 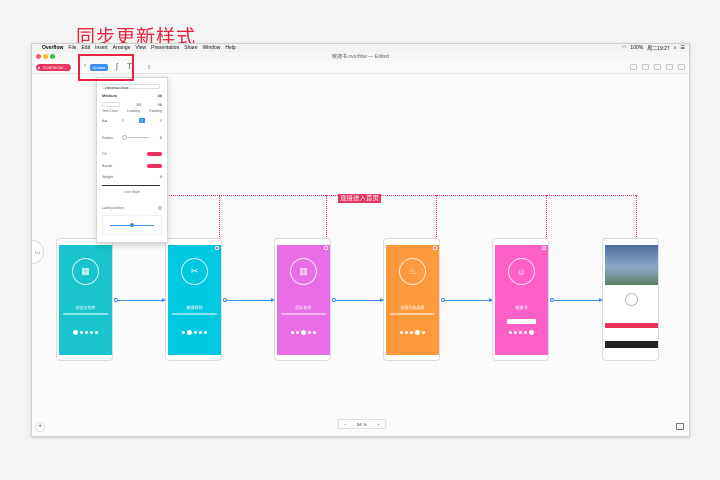 I want to click on screen-card: ▦ 创业文档库, so click(x=84, y=299).